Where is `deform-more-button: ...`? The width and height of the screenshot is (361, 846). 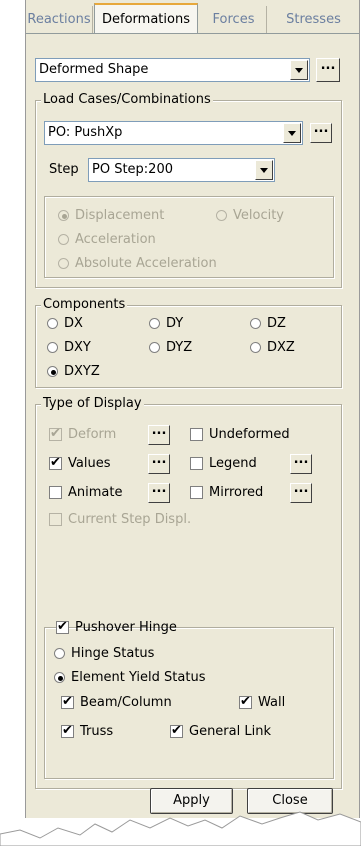 deform-more-button: ... is located at coordinates (159, 434).